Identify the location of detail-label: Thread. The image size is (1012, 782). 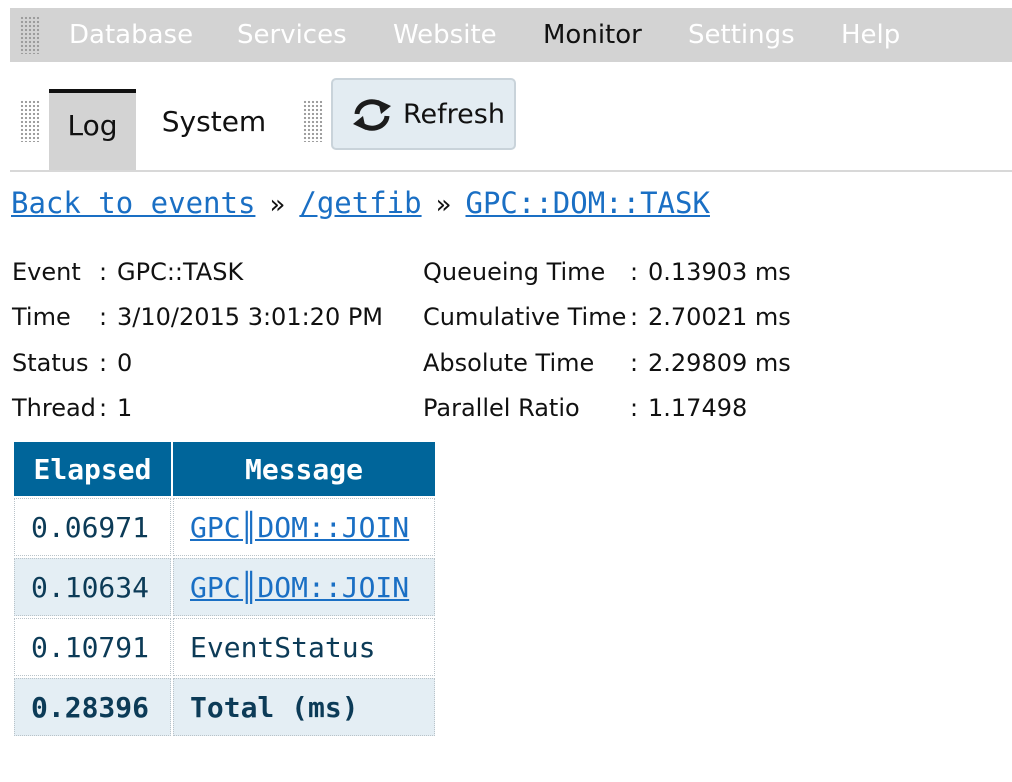
(54, 408).